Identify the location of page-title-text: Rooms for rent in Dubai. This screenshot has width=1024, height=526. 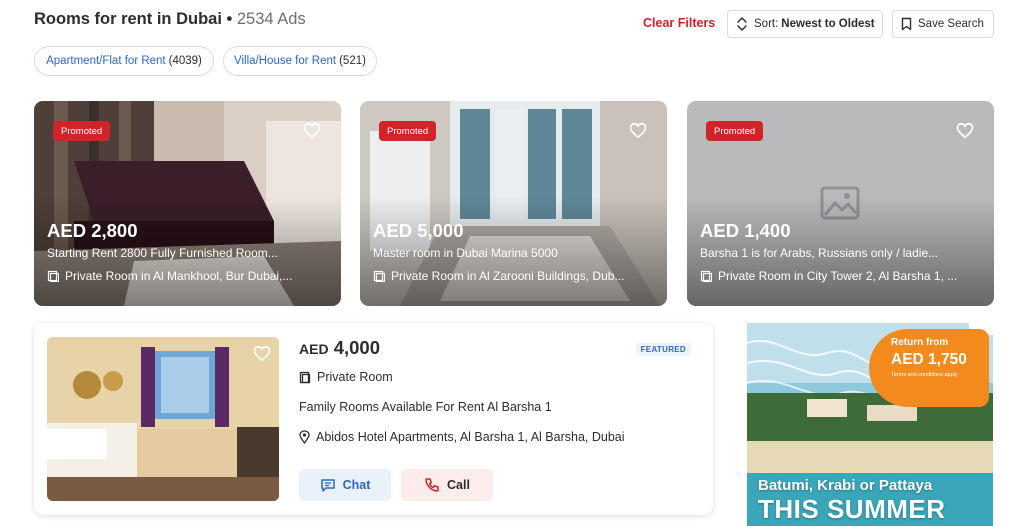
(128, 19).